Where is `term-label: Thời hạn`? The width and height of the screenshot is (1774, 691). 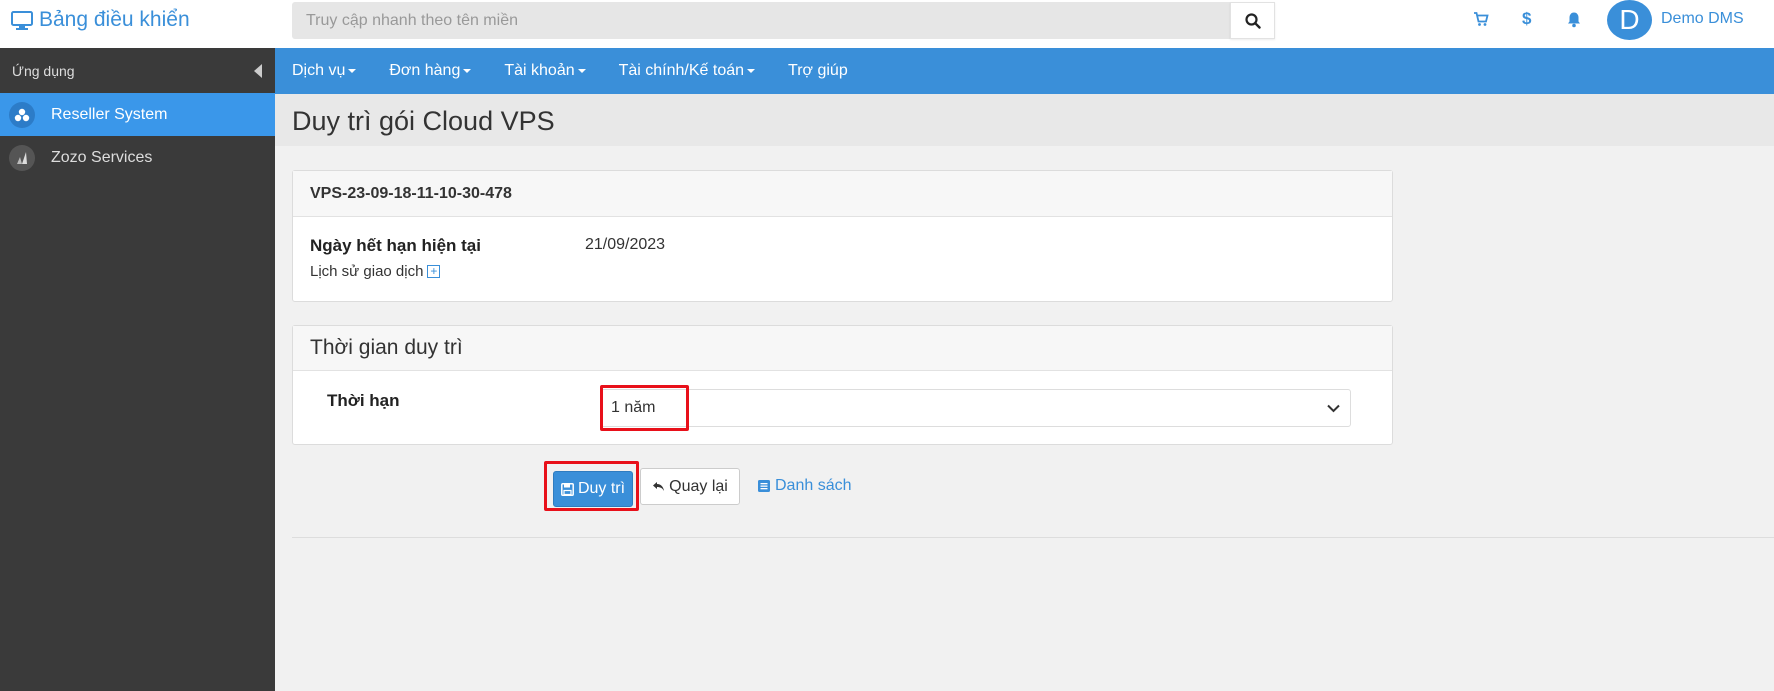
term-label: Thời hạn is located at coordinates (363, 400).